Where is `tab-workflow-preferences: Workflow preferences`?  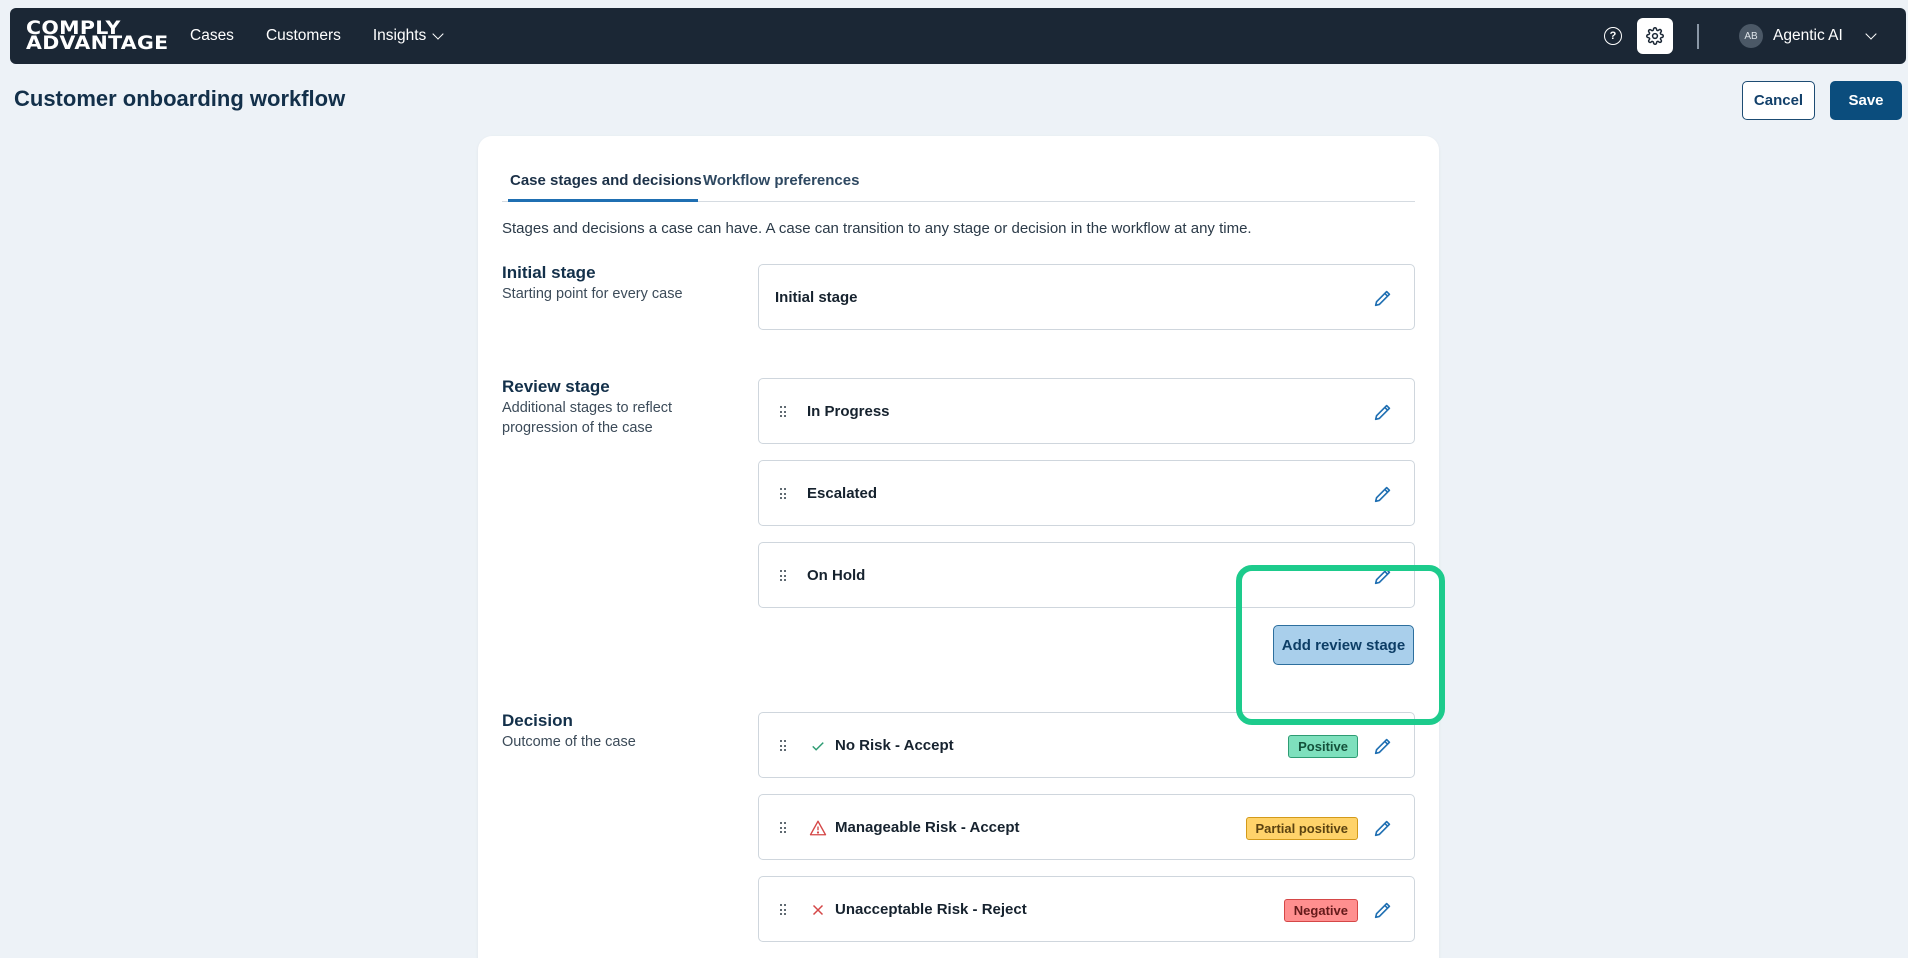
tab-workflow-preferences: Workflow preferences is located at coordinates (781, 180).